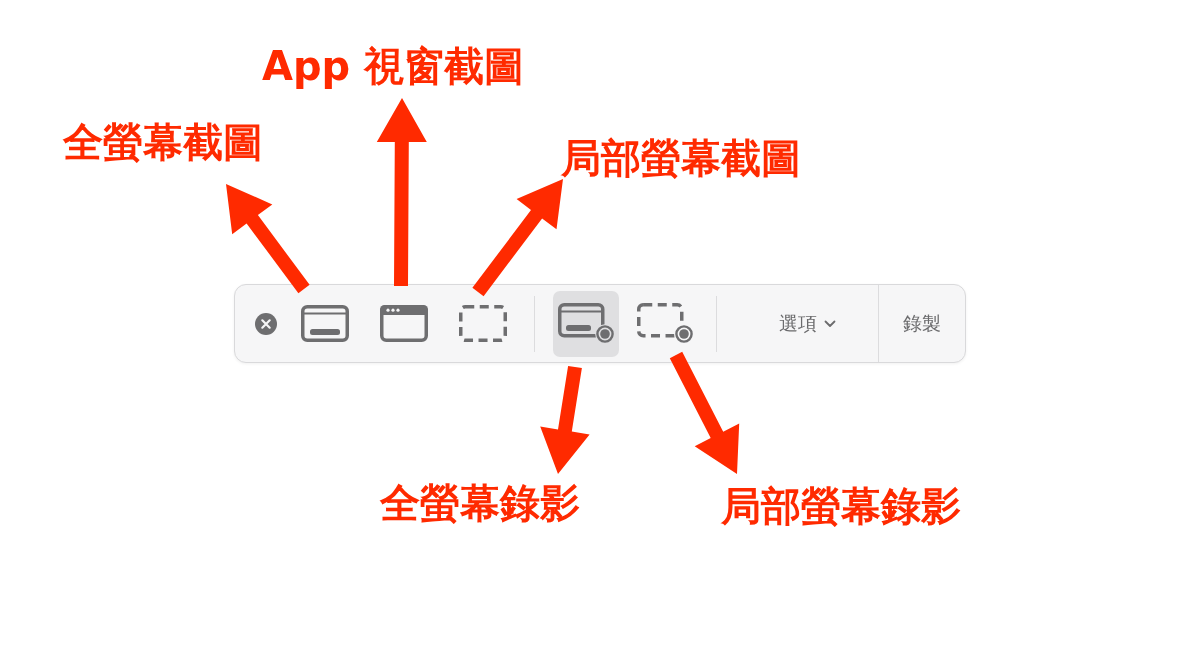 The height and width of the screenshot is (651, 1200). Describe the element at coordinates (404, 323) in the screenshot. I see `window-icon` at that location.